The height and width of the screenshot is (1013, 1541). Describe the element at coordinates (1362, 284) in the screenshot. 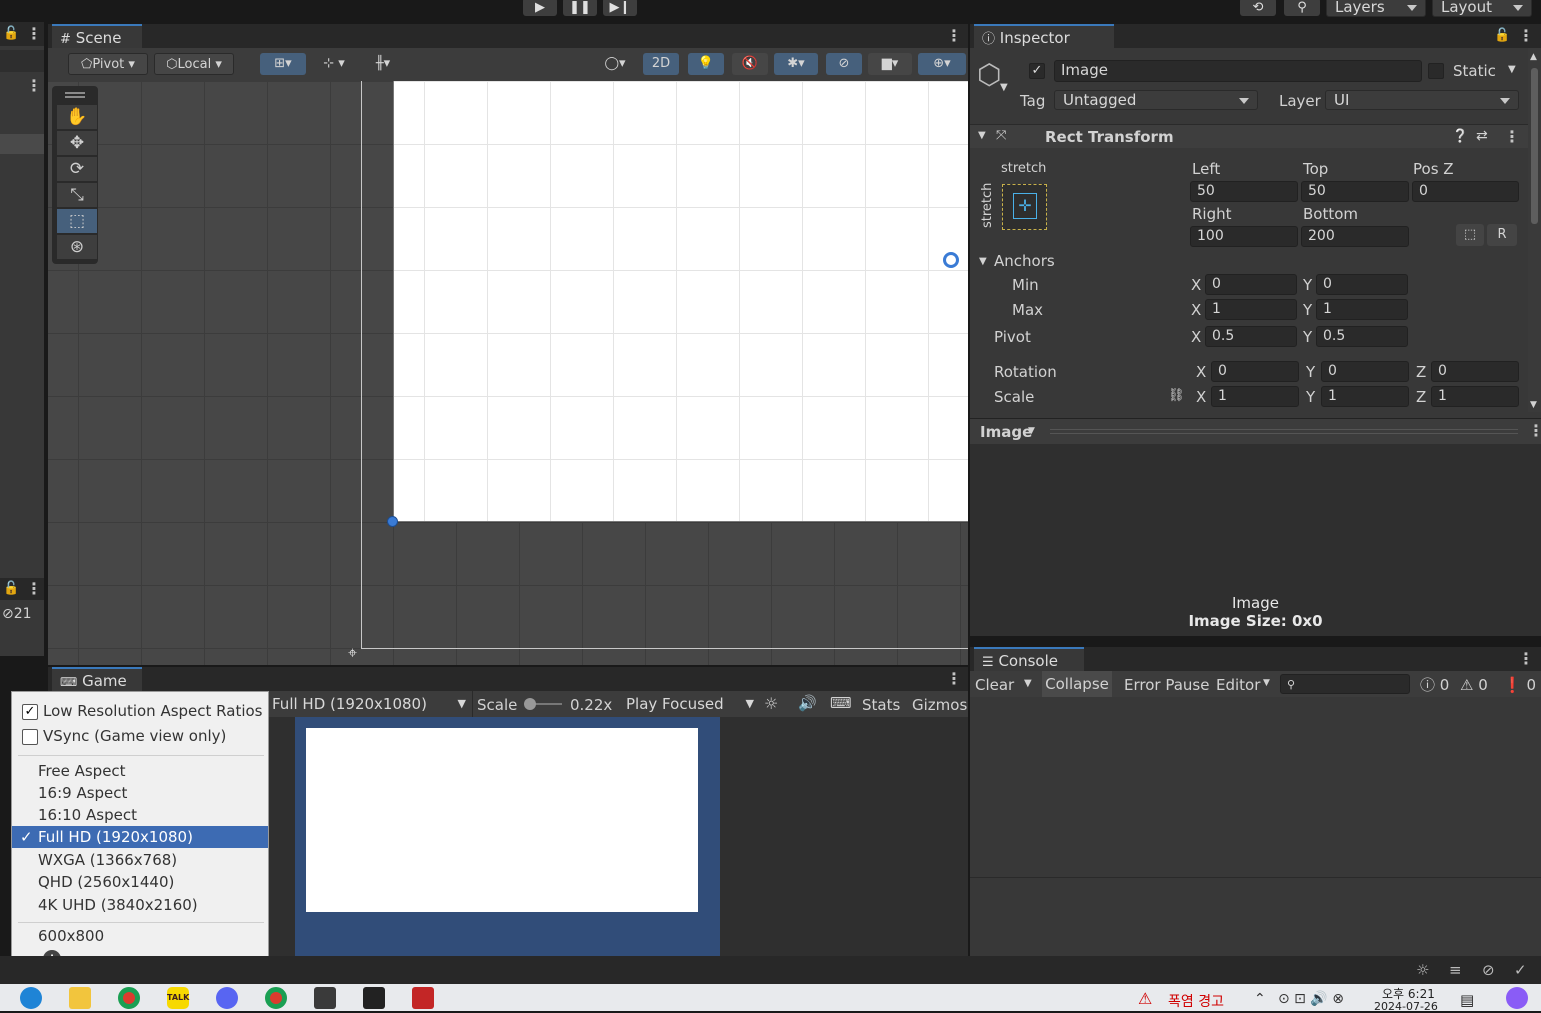

I see `min-y-field: 0` at that location.